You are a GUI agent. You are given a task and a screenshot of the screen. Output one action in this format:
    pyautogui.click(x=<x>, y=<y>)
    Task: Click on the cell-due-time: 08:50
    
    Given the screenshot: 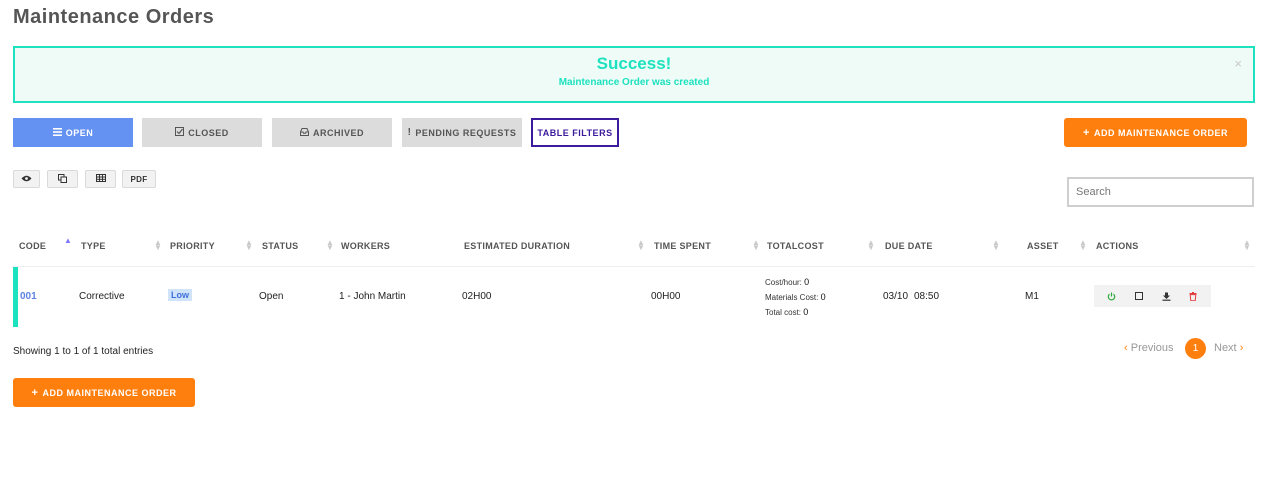 What is the action you would take?
    pyautogui.click(x=927, y=296)
    